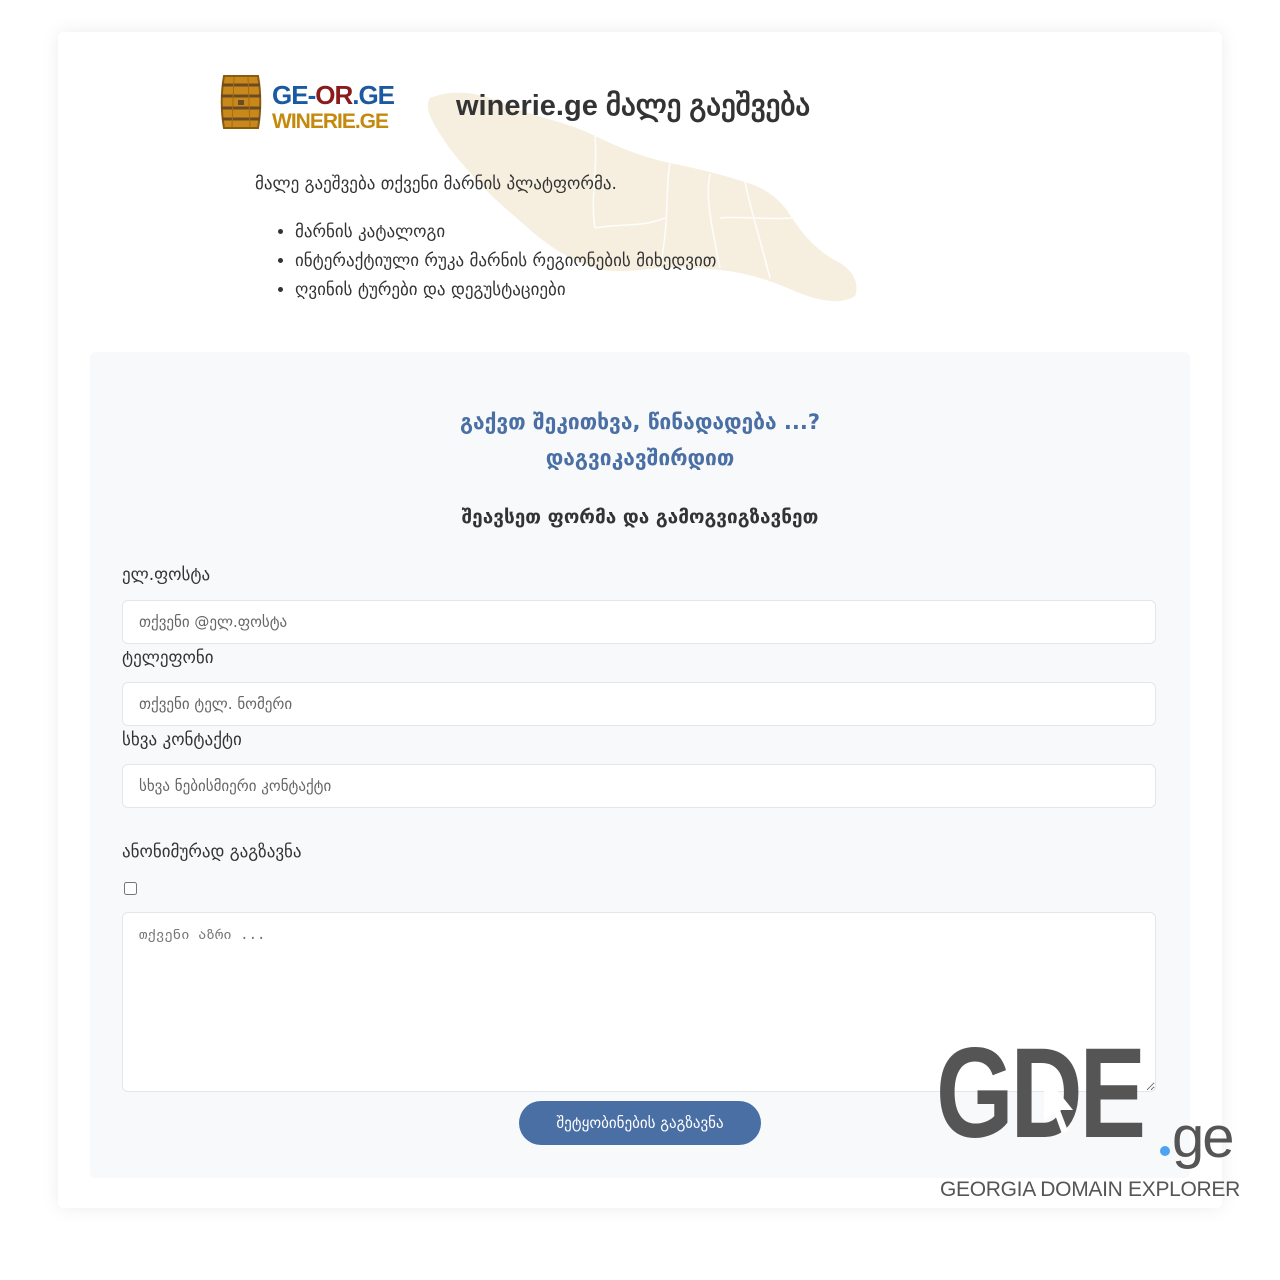 The image size is (1280, 1280). What do you see at coordinates (166, 575) in the screenshot?
I see `email-label: ელ.ფოსტა` at bounding box center [166, 575].